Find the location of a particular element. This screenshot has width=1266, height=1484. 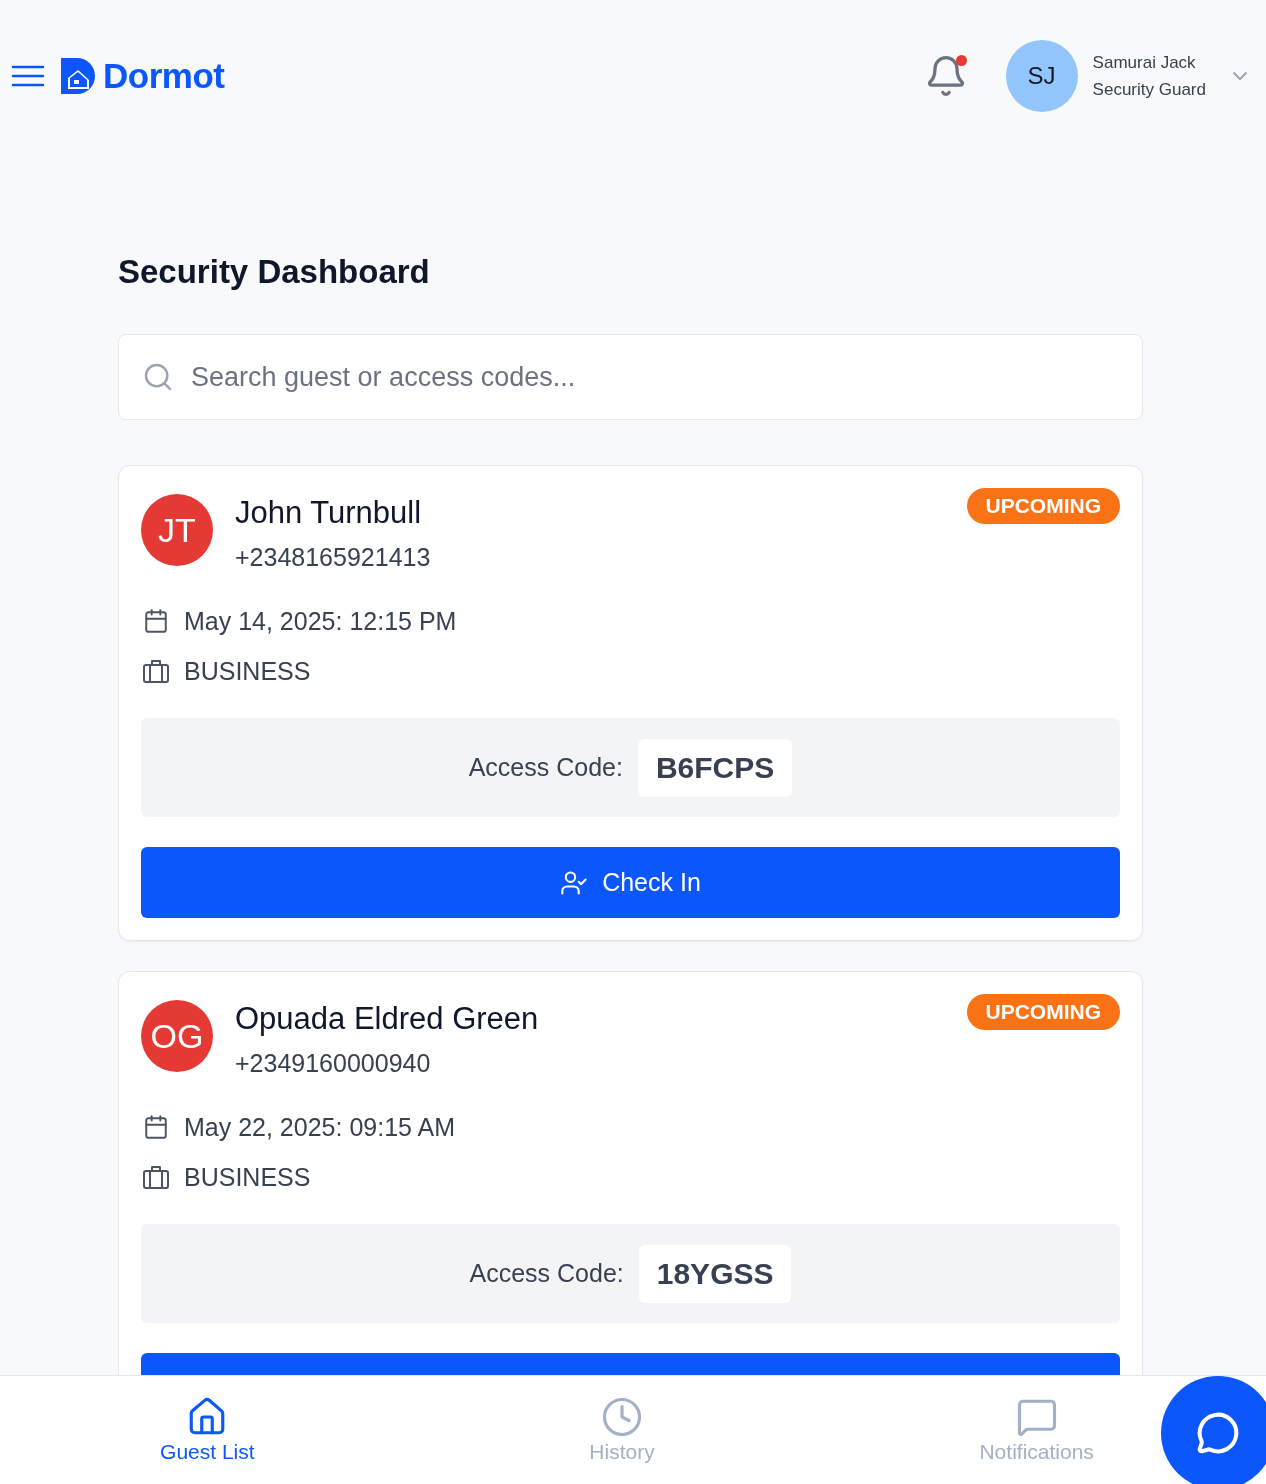

menu-button is located at coordinates (28, 76).